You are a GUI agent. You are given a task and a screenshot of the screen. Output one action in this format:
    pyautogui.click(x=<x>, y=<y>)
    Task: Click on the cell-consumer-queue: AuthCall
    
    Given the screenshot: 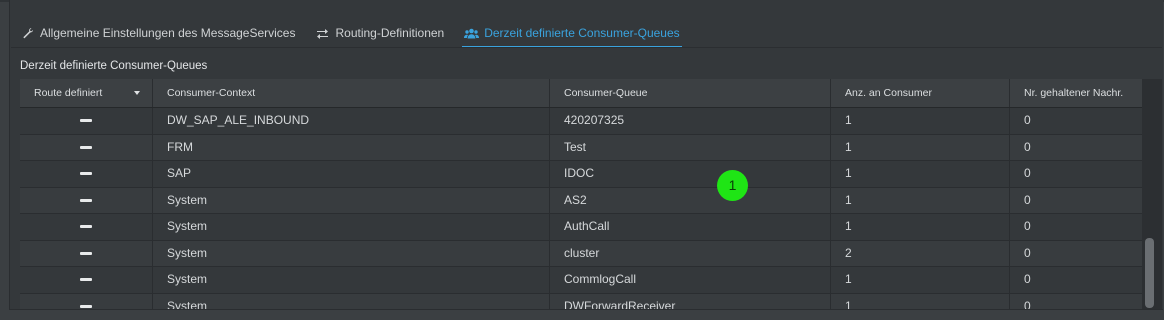 What is the action you would take?
    pyautogui.click(x=690, y=227)
    